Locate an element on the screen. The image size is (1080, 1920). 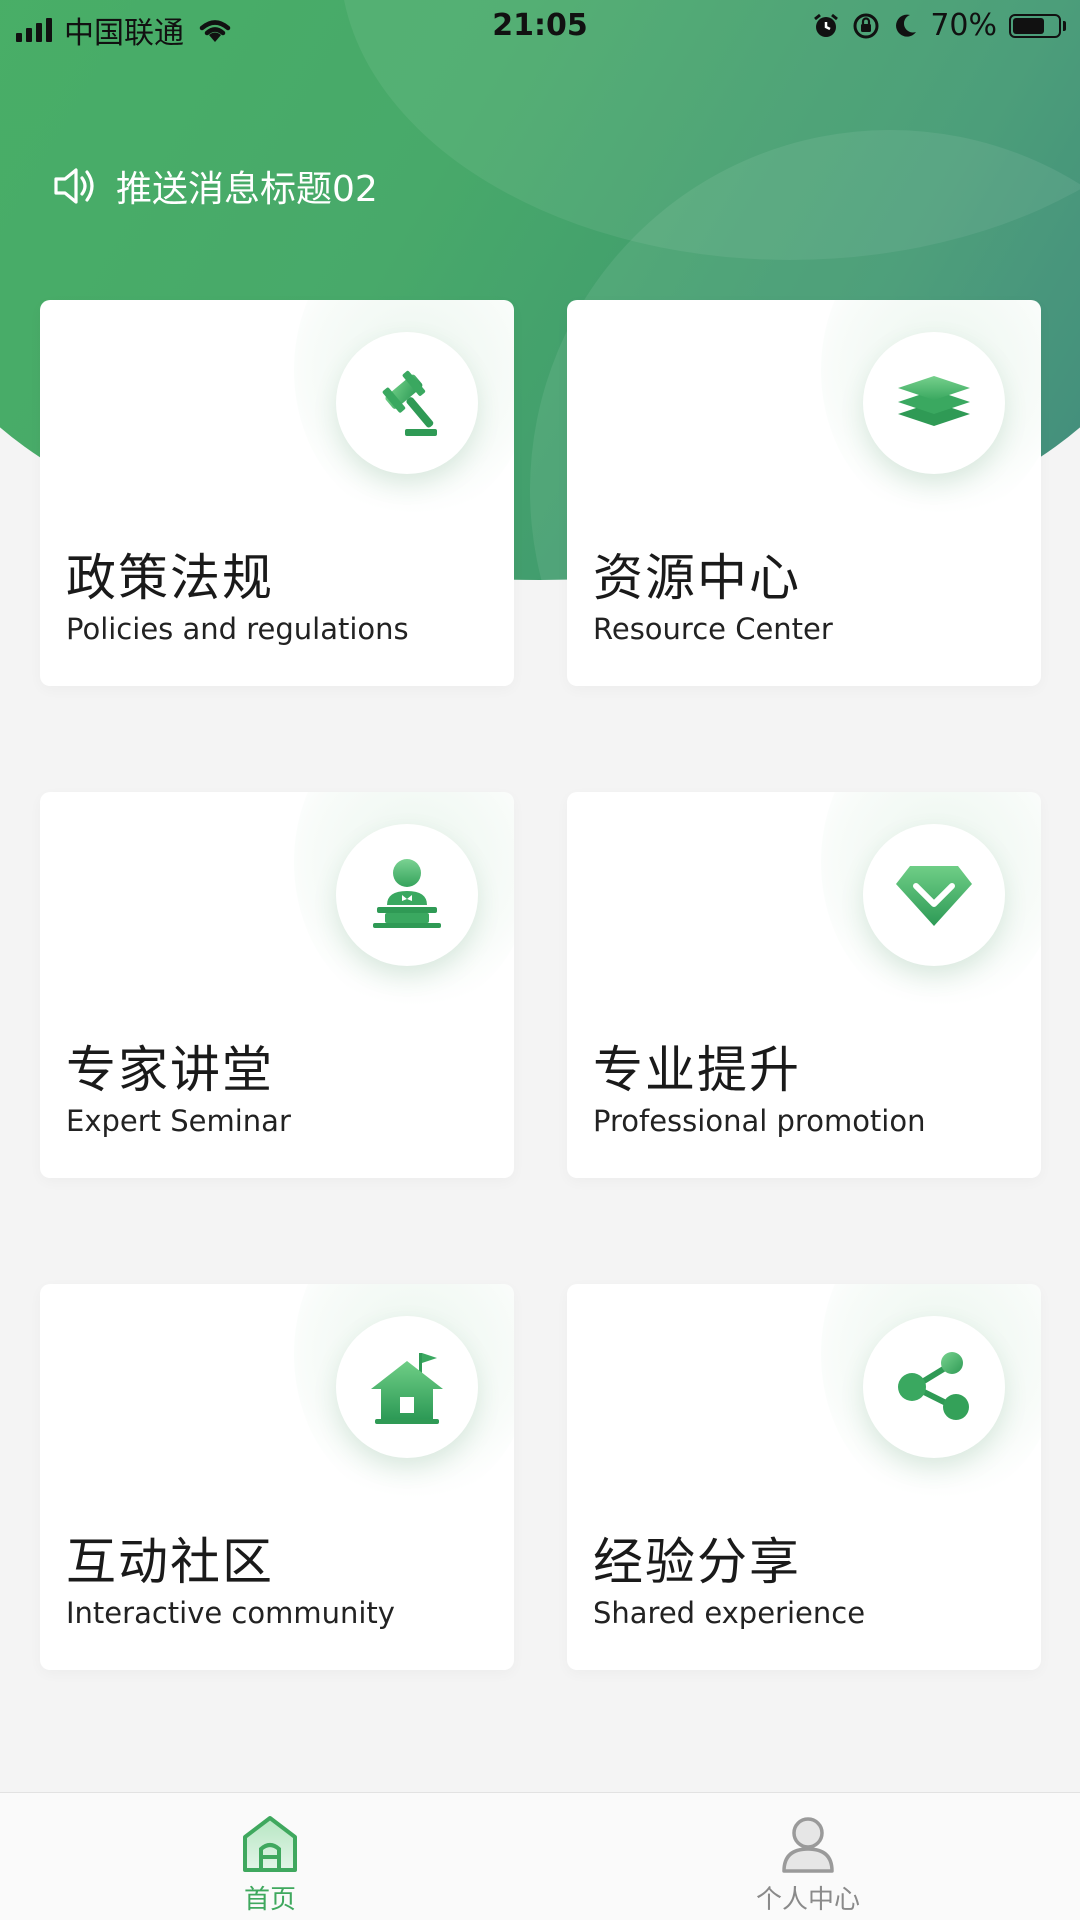
card-title-en: Policies and regulations is located at coordinates (237, 629).